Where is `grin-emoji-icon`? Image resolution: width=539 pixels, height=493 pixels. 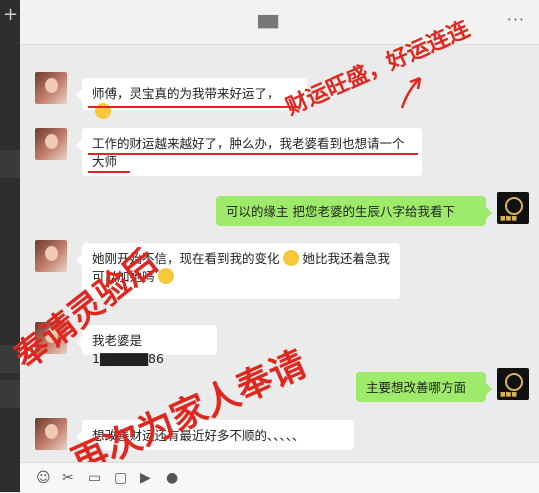 grin-emoji-icon is located at coordinates (290, 258).